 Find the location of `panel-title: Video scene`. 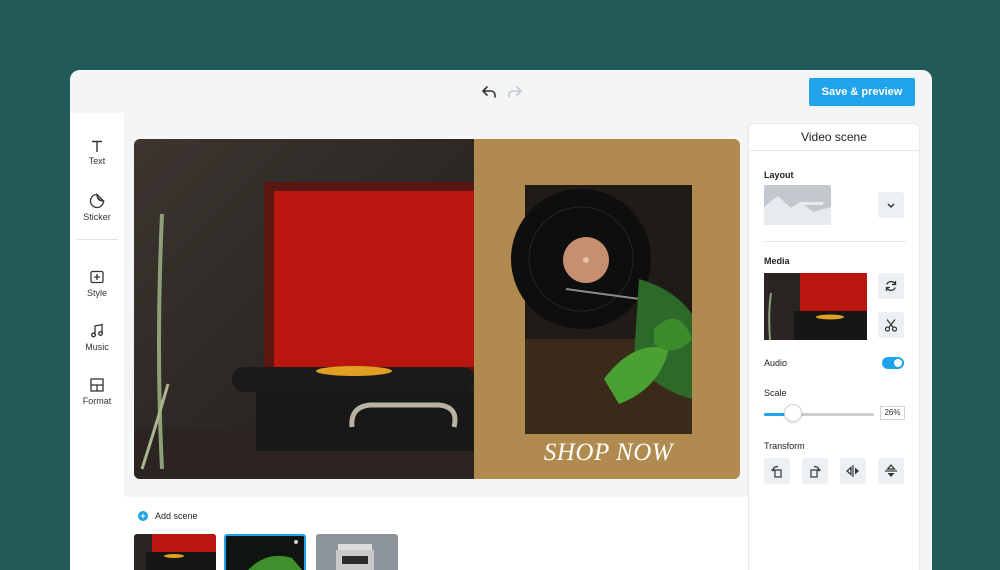

panel-title: Video scene is located at coordinates (834, 137).